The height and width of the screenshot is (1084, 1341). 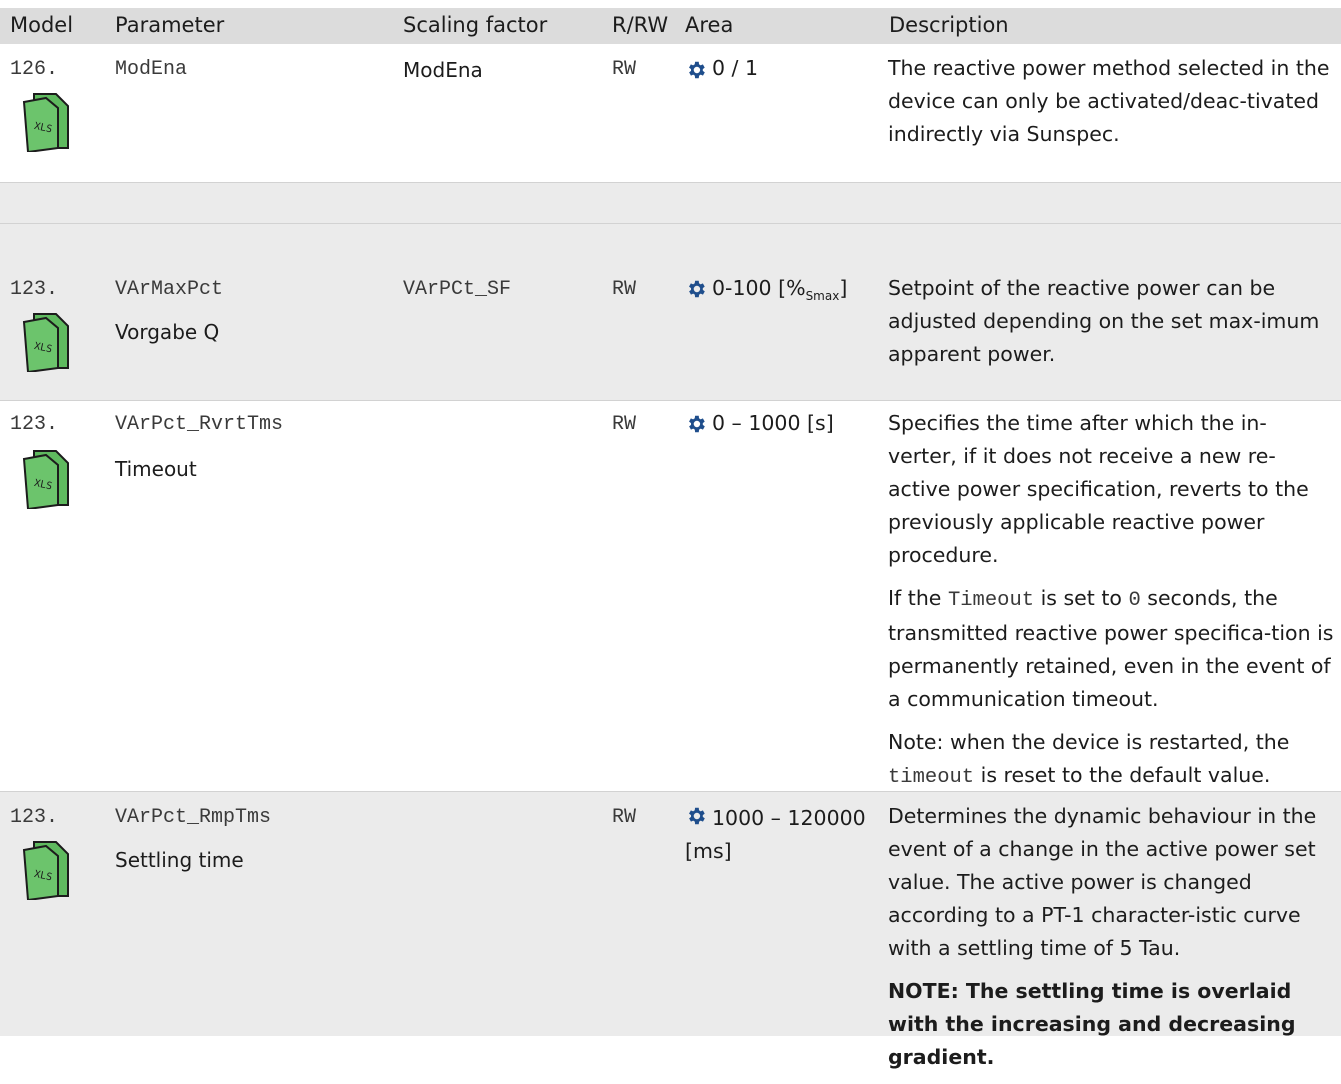 What do you see at coordinates (1134, 600) in the screenshot?
I see `code-term: 0` at bounding box center [1134, 600].